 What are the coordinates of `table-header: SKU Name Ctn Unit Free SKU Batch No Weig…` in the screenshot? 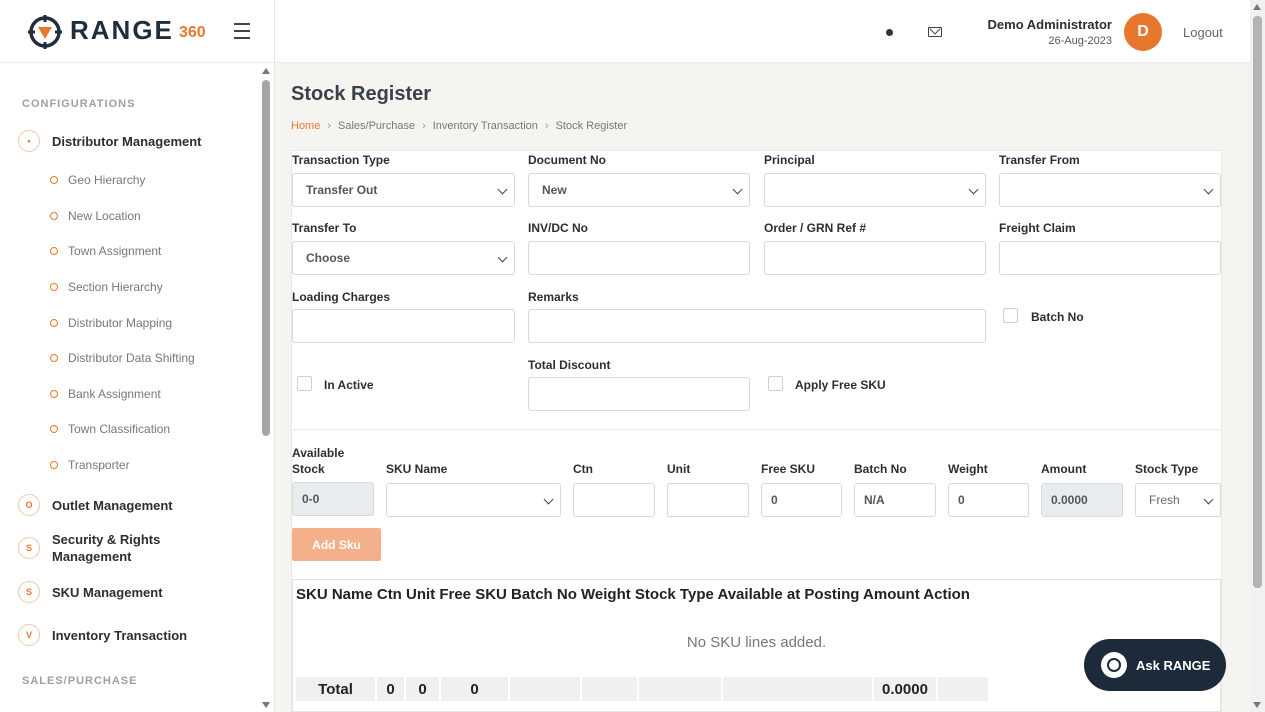 It's located at (633, 594).